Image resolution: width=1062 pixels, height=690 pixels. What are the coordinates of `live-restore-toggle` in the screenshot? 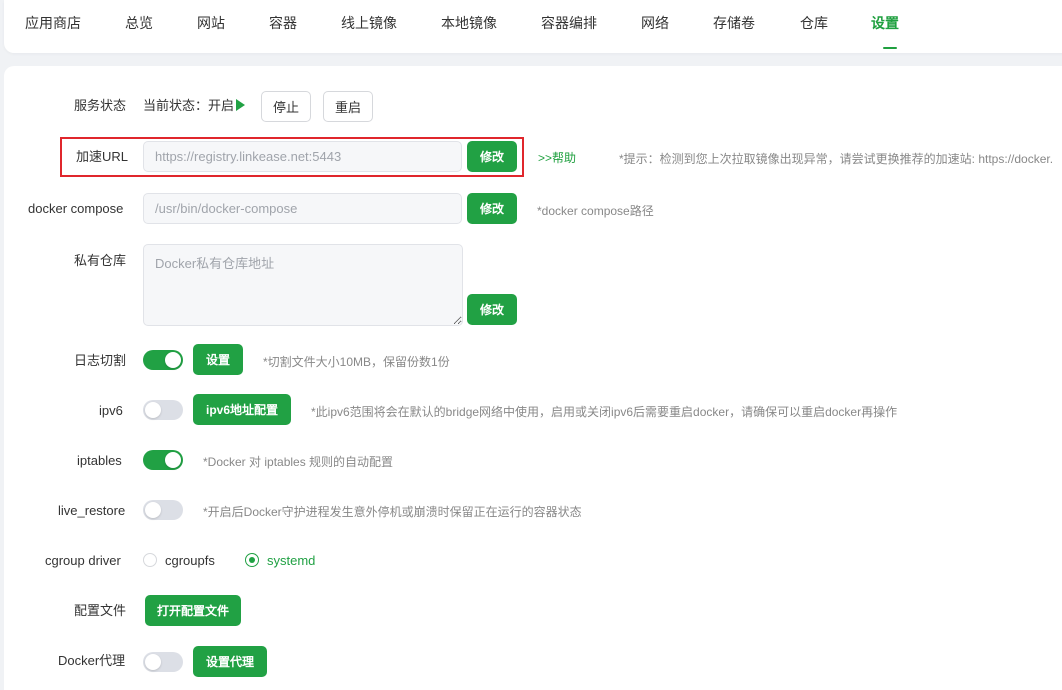 It's located at (163, 510).